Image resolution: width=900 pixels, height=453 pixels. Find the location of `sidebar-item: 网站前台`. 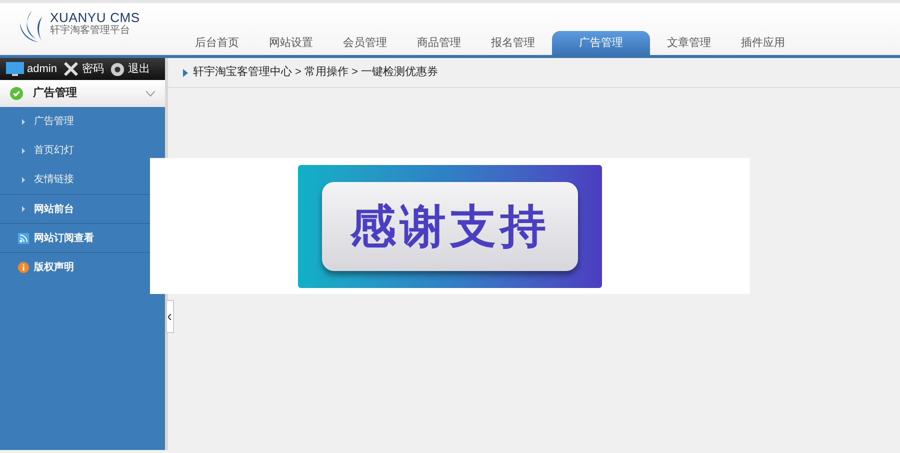

sidebar-item: 网站前台 is located at coordinates (54, 209).